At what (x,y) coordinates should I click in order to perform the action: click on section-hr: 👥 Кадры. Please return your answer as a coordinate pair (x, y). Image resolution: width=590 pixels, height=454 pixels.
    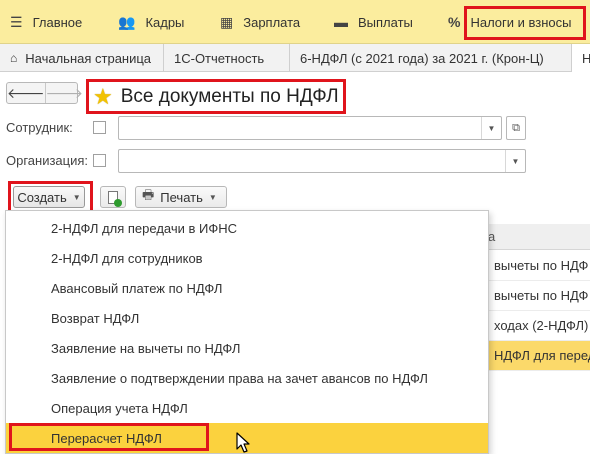
    Looking at the image, I should click on (151, 22).